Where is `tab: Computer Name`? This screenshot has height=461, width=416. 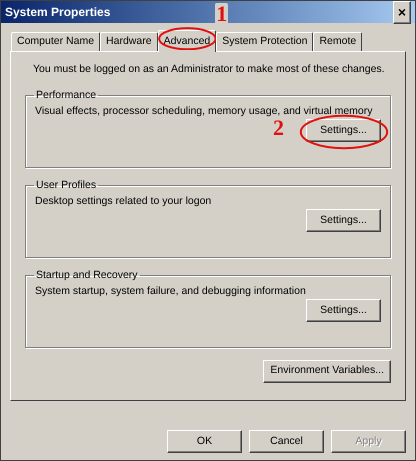 tab: Computer Name is located at coordinates (55, 41).